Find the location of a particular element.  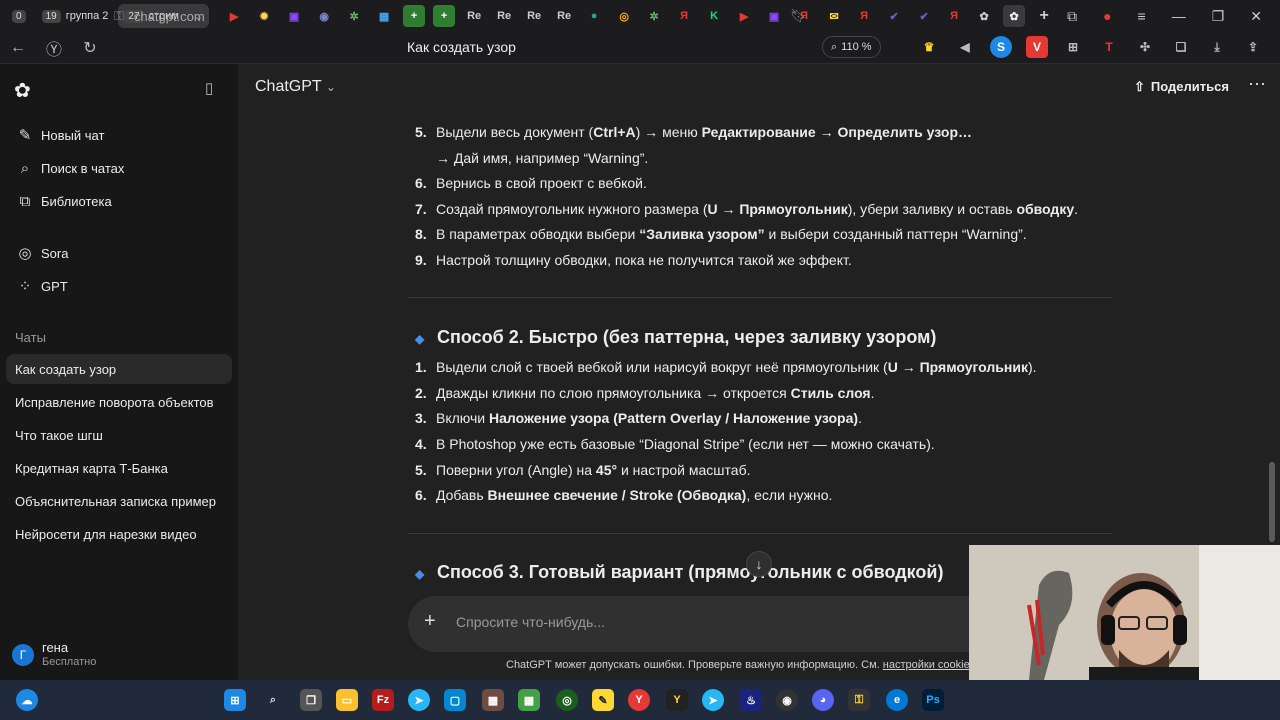

list-text: → Дай имя, например “Warning”. is located at coordinates (542, 158).